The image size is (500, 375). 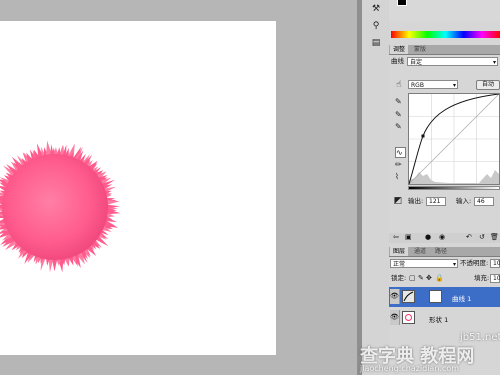 I want to click on opacity-label: 不透明度:, so click(x=474, y=263).